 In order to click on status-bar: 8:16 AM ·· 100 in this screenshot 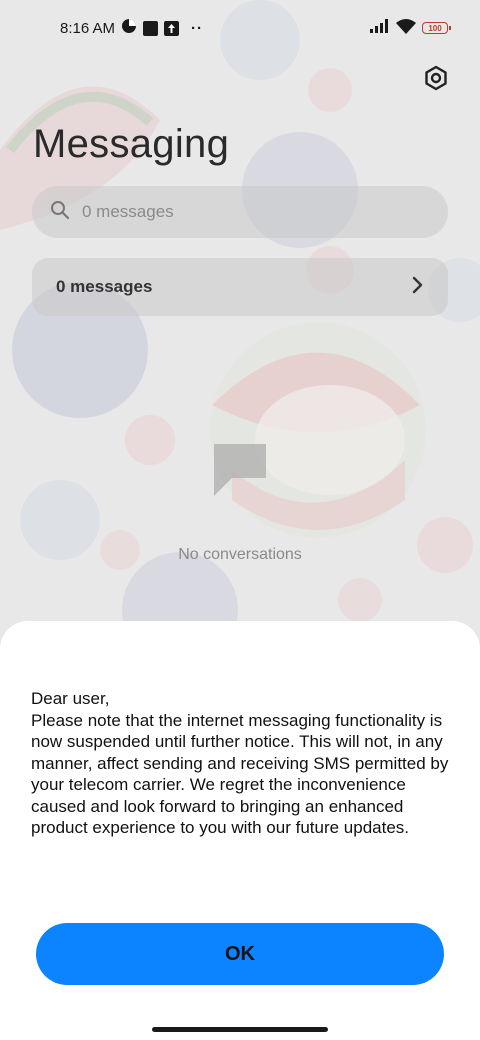, I will do `click(240, 28)`.